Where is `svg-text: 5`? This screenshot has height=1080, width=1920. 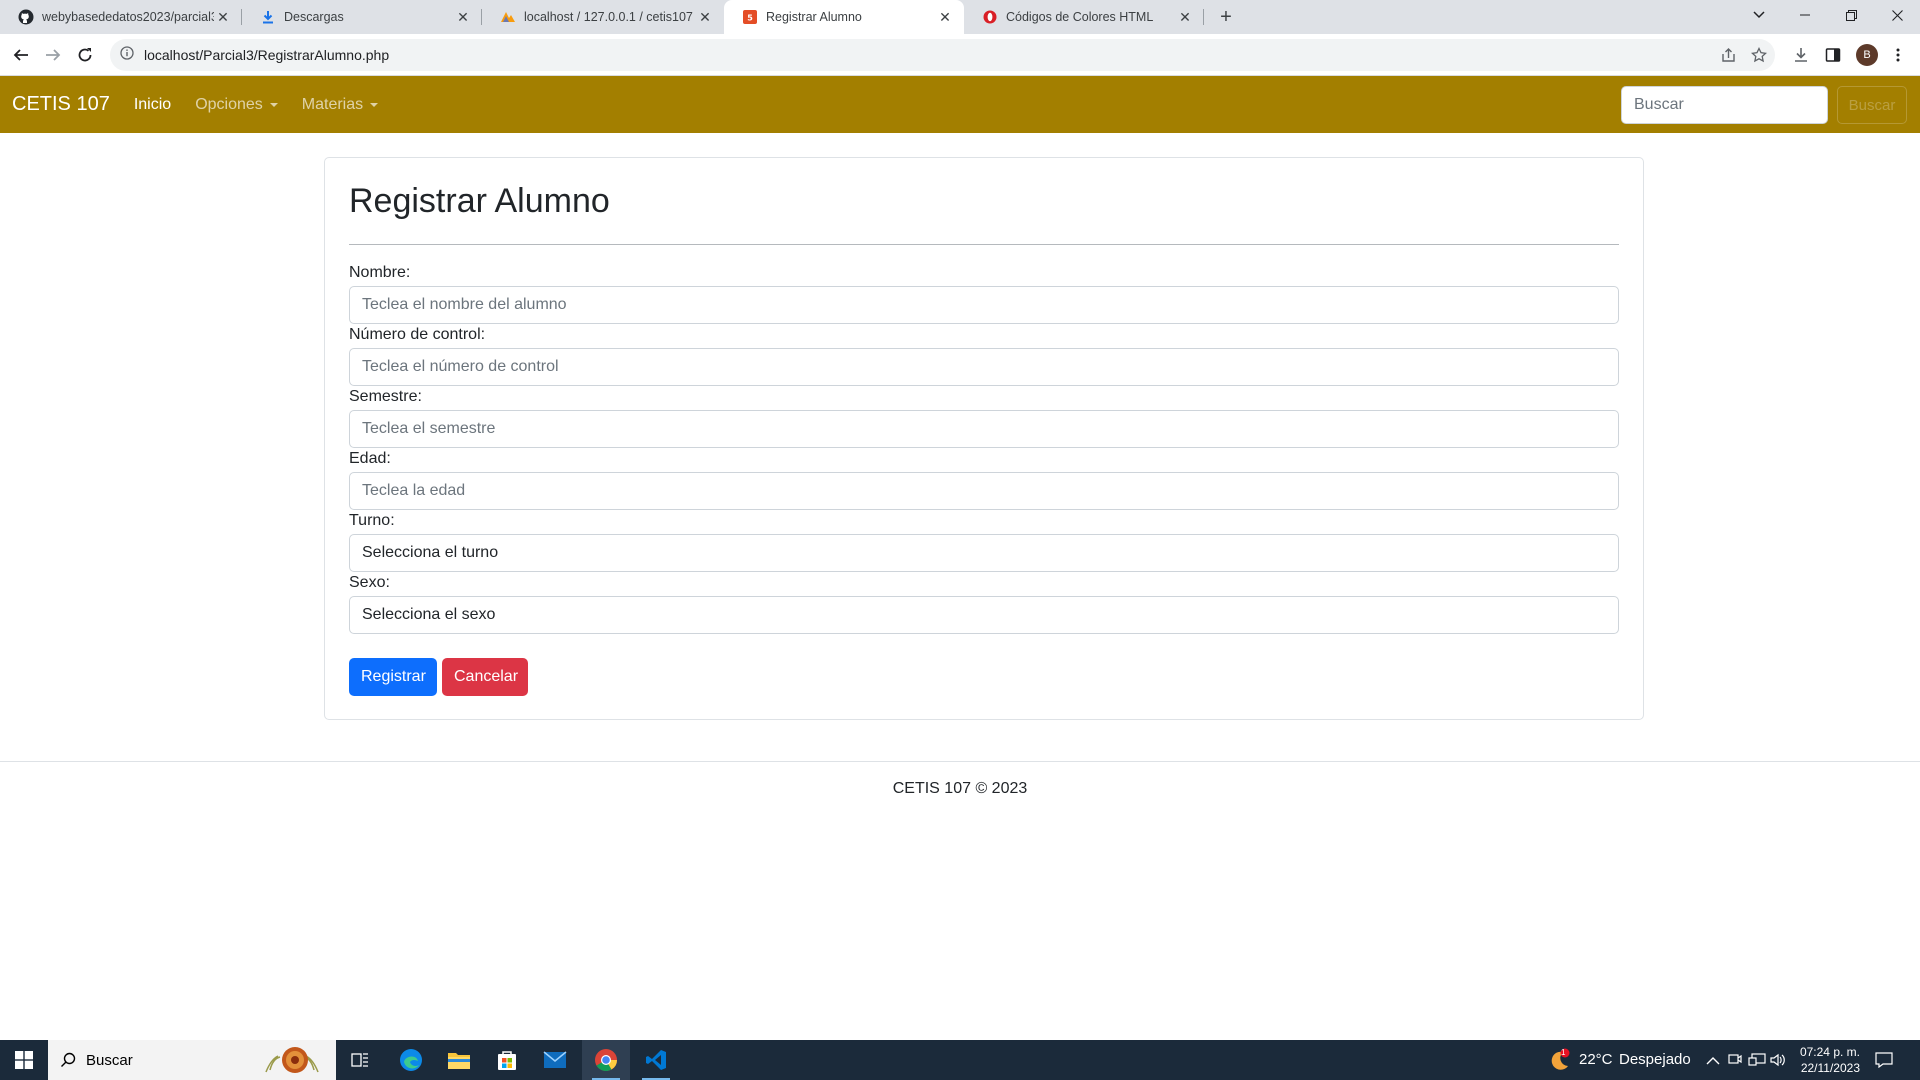
svg-text: 5 is located at coordinates (750, 18).